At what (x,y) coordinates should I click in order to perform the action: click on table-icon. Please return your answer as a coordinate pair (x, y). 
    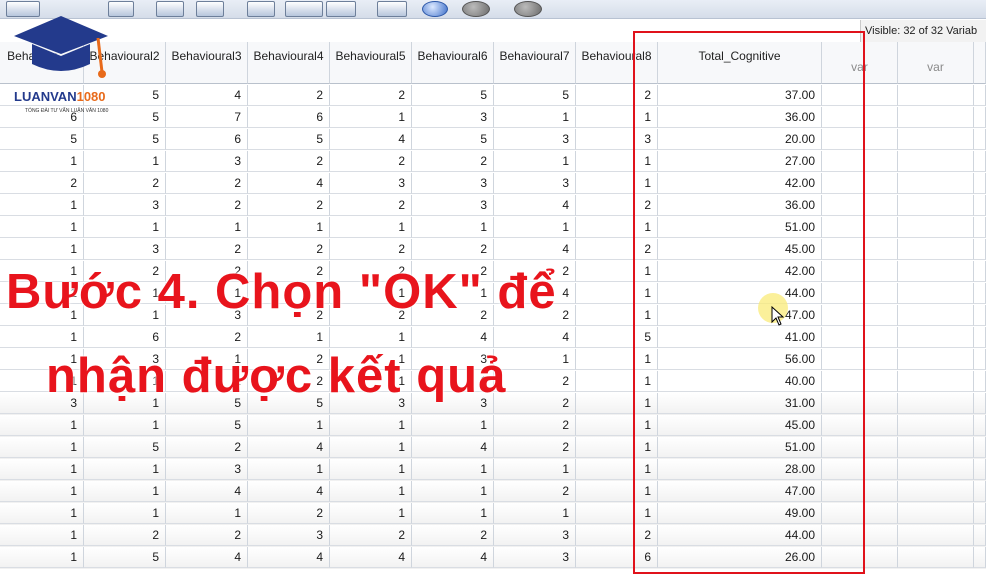
    Looking at the image, I should click on (341, 9).